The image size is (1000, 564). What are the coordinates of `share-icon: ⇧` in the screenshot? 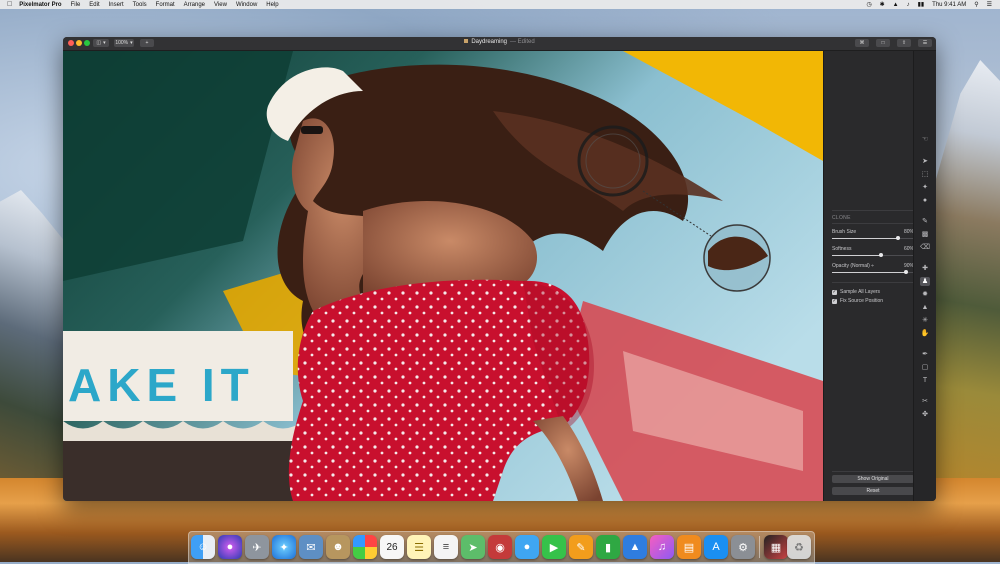 It's located at (904, 43).